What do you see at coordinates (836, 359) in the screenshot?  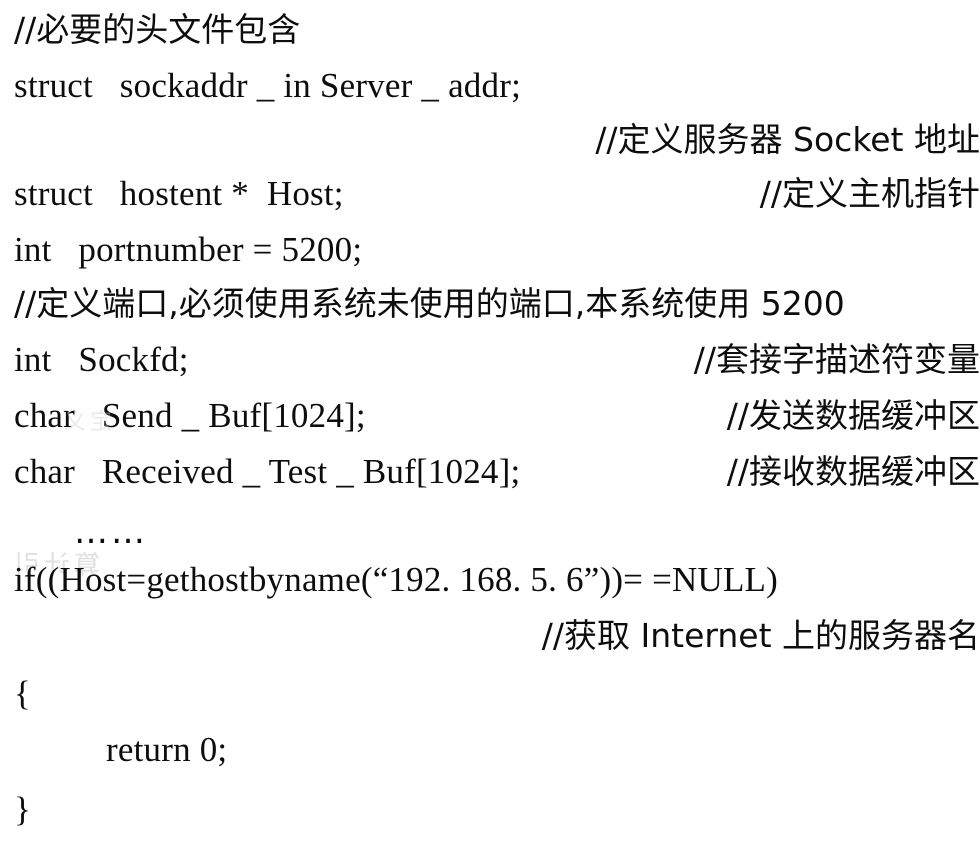 I see `code-line-comment-sockfd: //套接字描述符变量` at bounding box center [836, 359].